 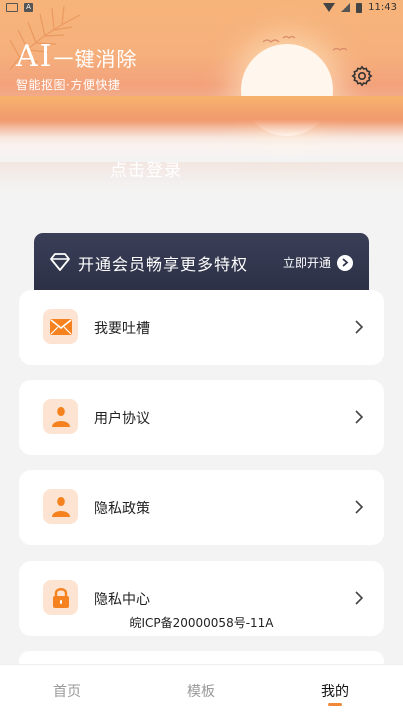 I want to click on status-bar: A 11:43, so click(x=201, y=9).